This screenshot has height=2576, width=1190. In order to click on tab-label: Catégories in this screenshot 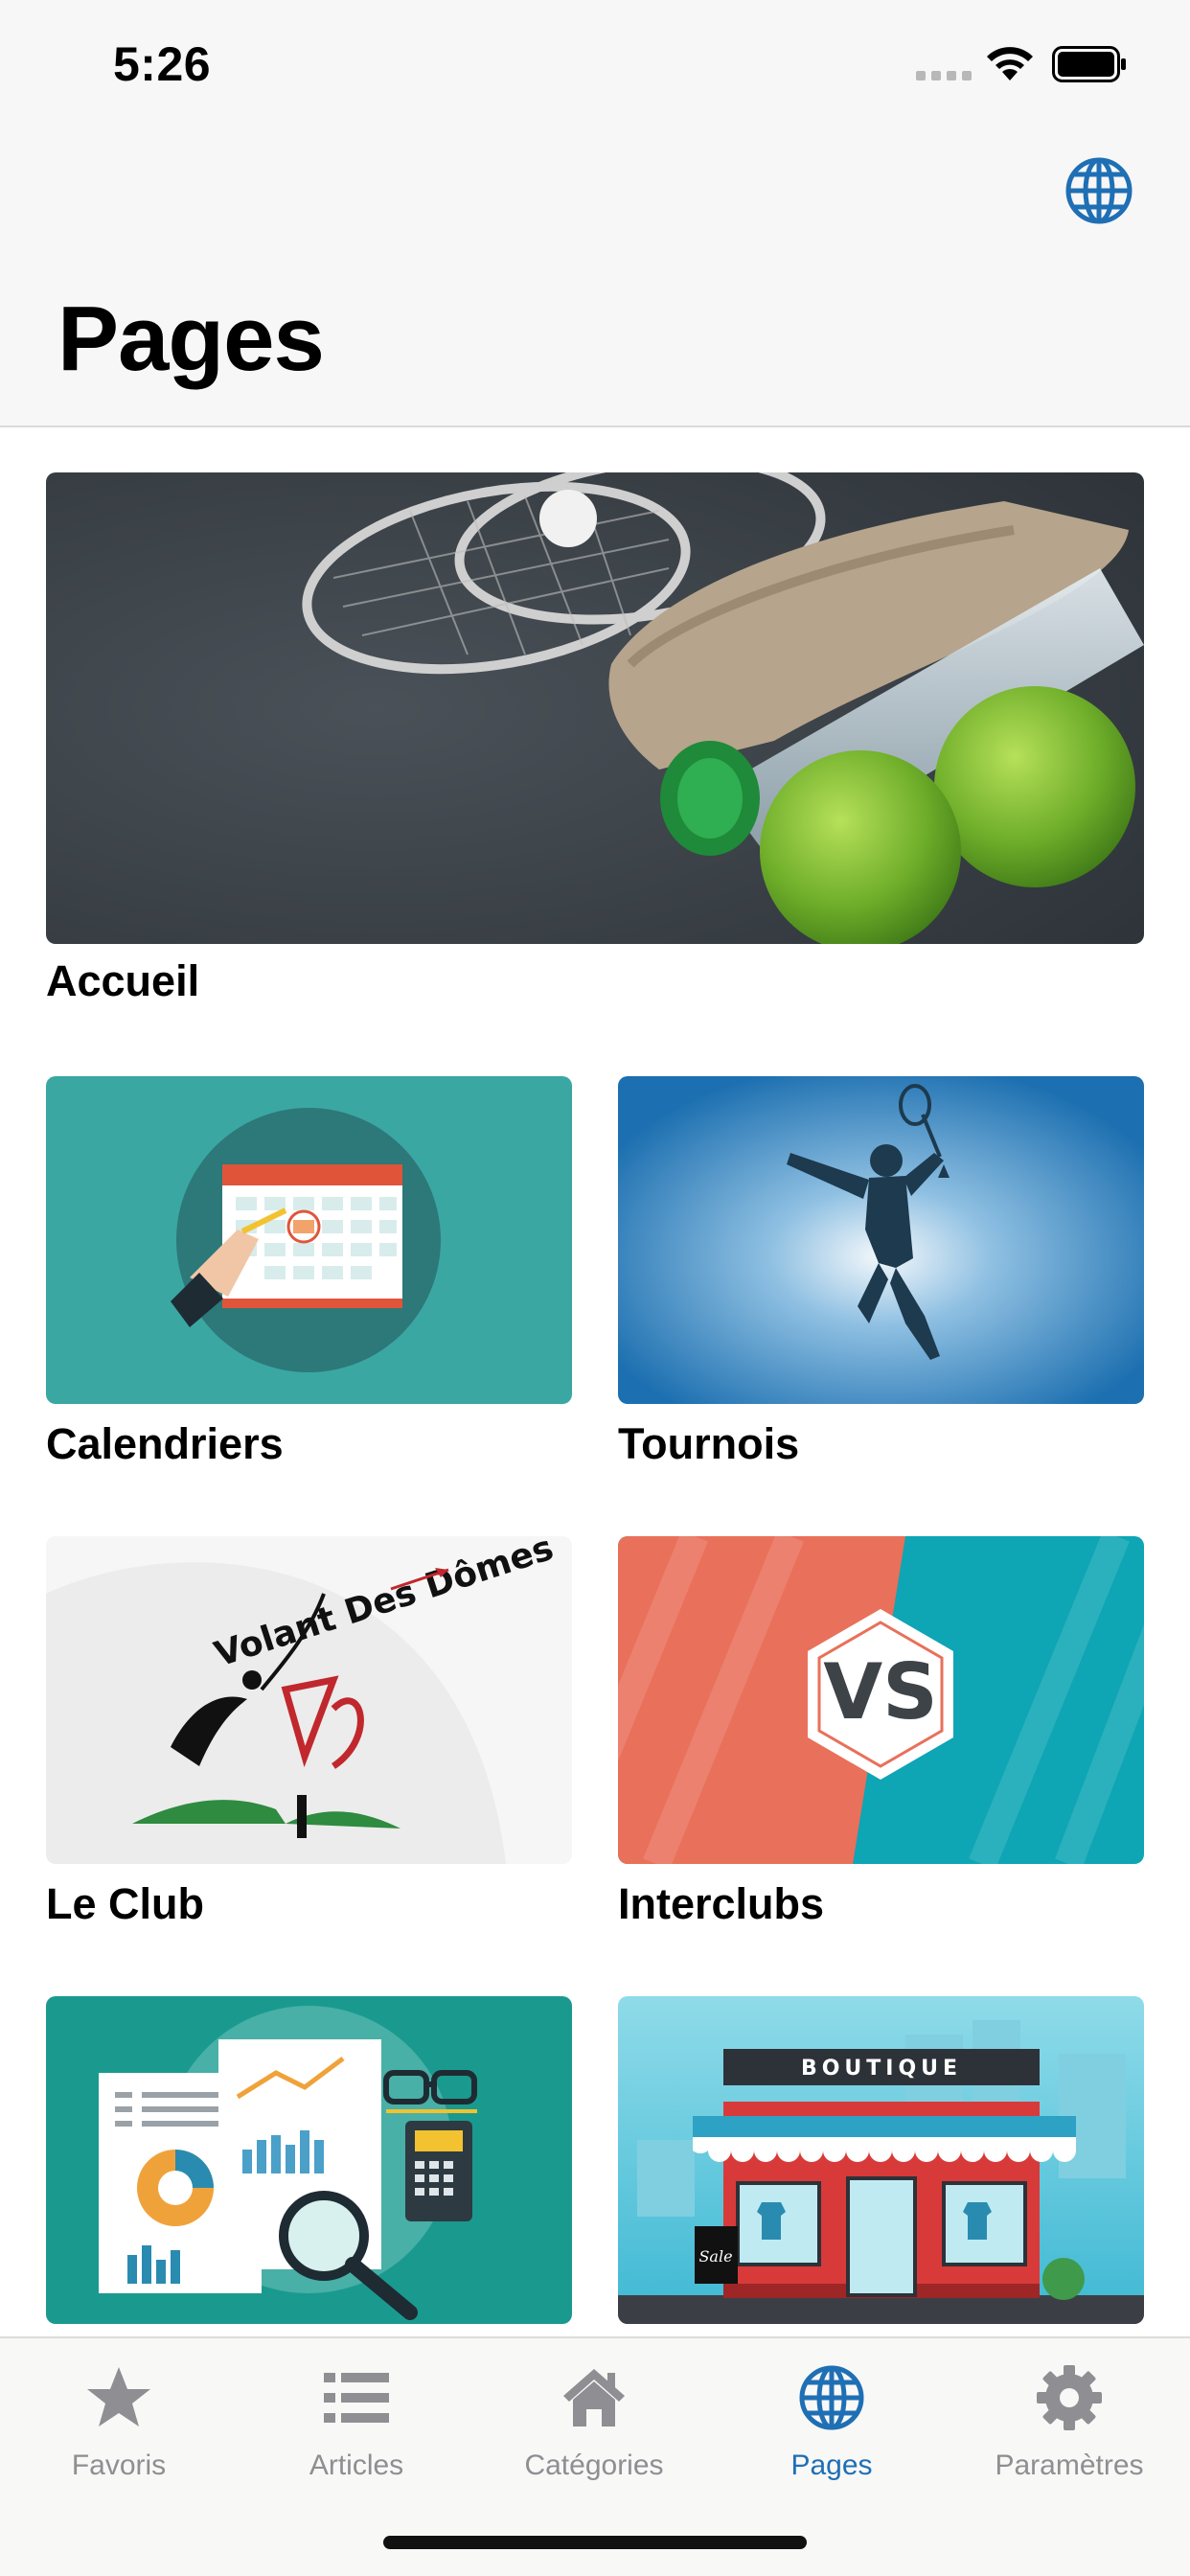, I will do `click(594, 2465)`.